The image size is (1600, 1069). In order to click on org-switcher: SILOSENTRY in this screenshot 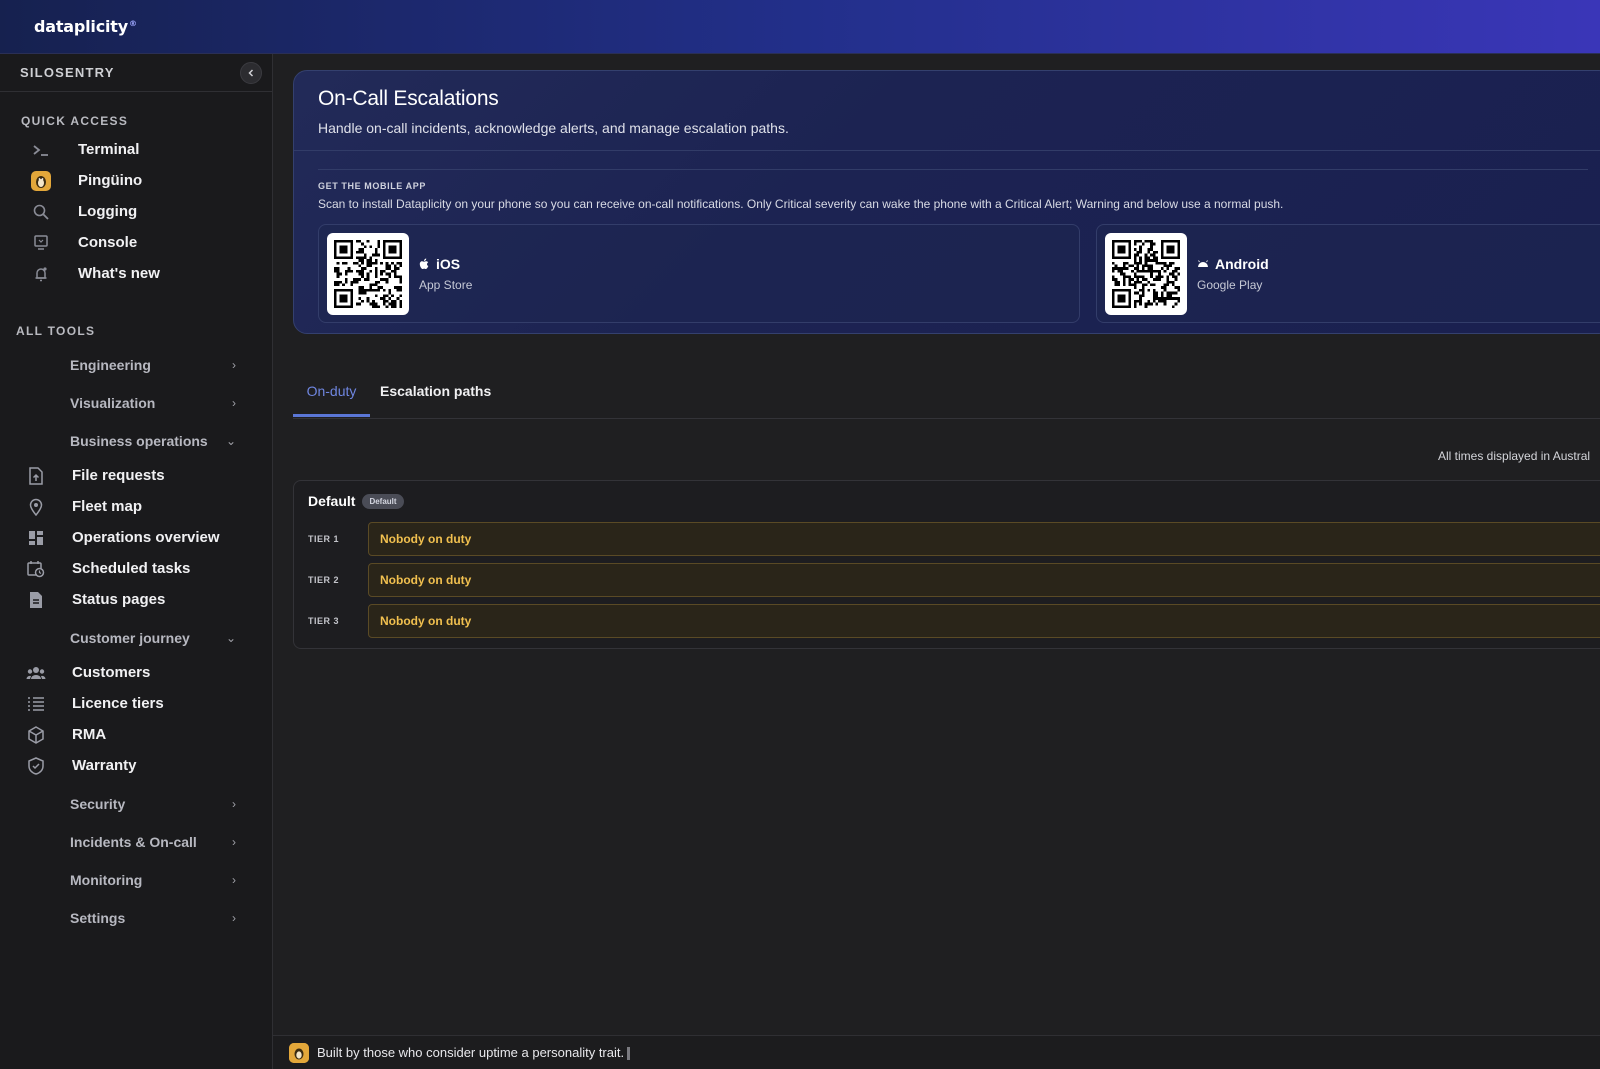, I will do `click(136, 73)`.